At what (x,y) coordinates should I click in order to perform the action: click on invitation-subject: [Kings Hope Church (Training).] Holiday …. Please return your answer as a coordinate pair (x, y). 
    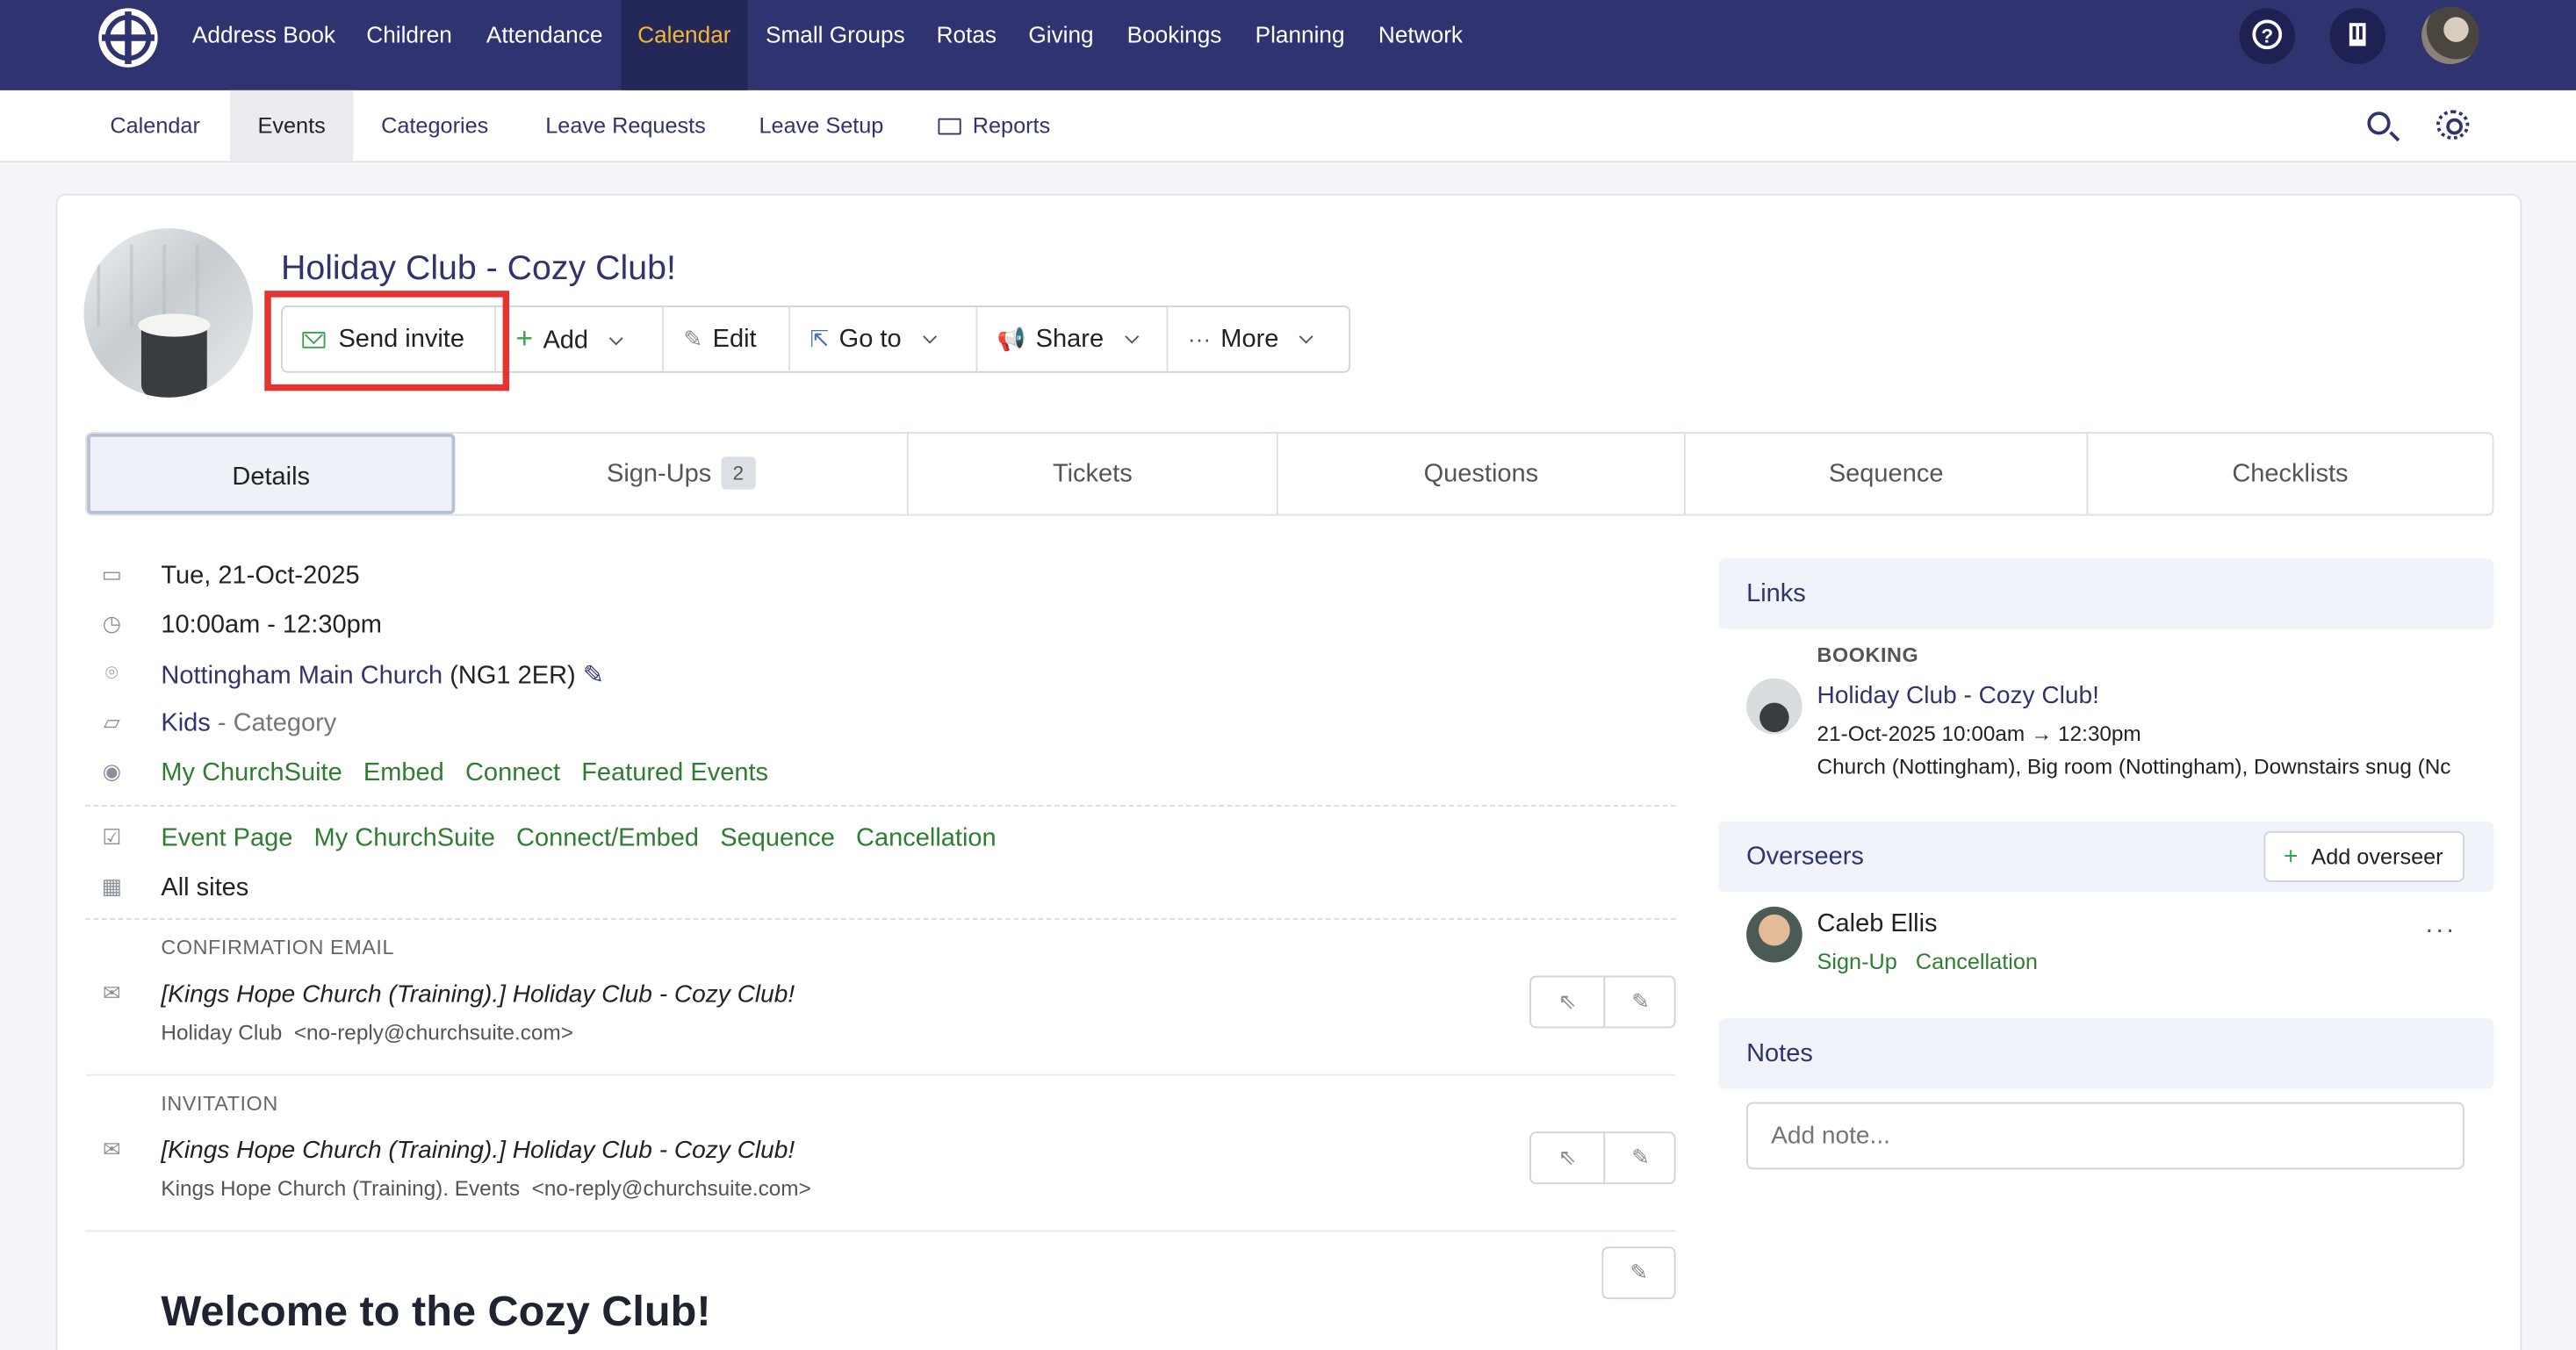
    Looking at the image, I should click on (478, 1150).